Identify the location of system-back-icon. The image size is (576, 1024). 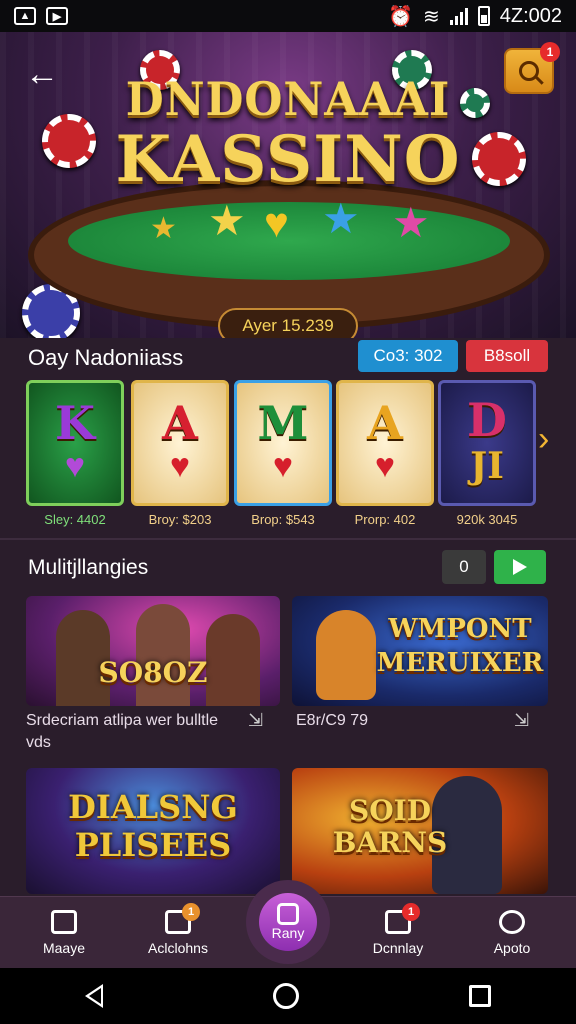
(94, 996).